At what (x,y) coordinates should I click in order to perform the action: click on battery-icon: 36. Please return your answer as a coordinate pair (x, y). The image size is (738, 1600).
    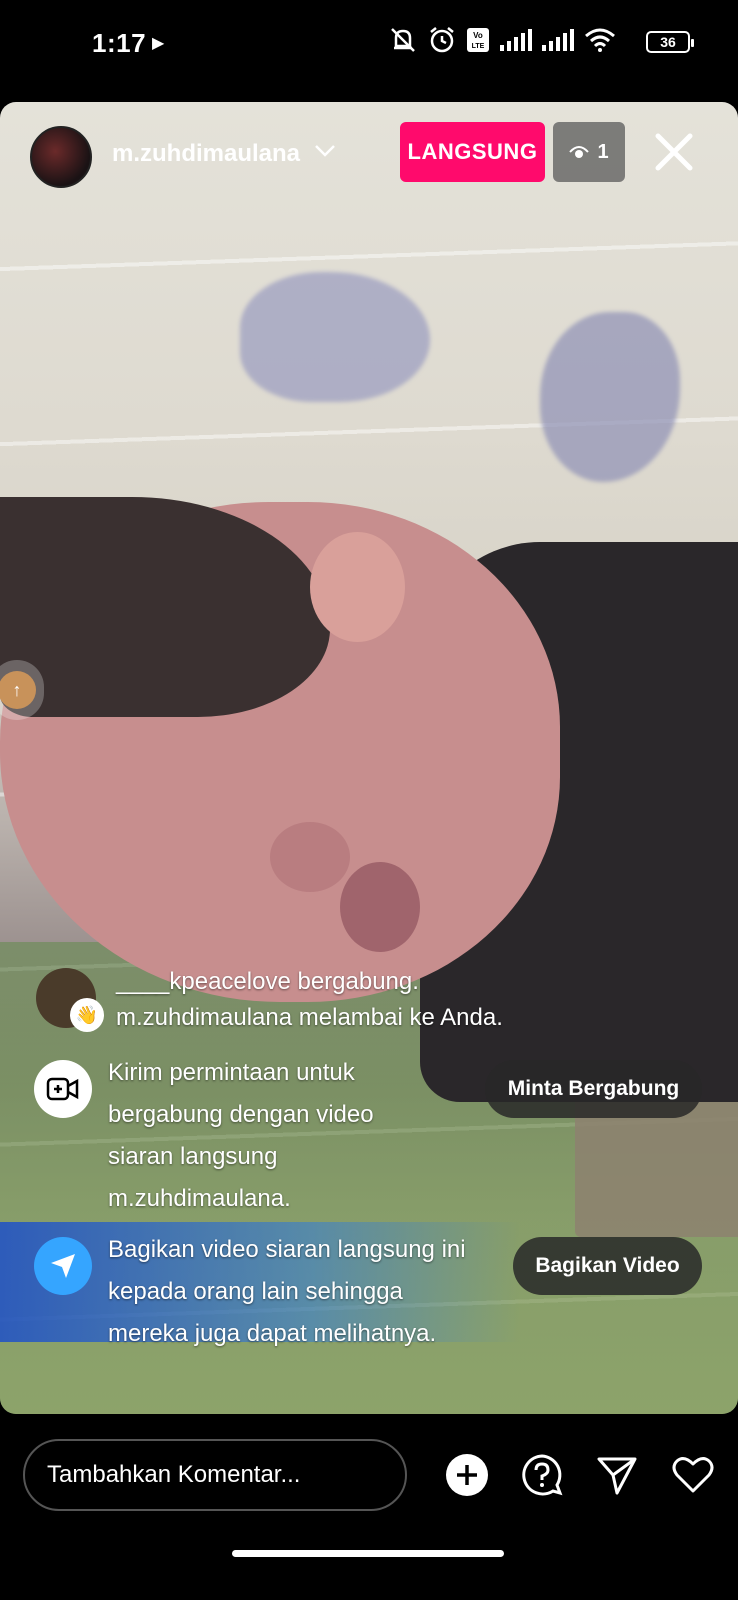
    Looking at the image, I should click on (670, 42).